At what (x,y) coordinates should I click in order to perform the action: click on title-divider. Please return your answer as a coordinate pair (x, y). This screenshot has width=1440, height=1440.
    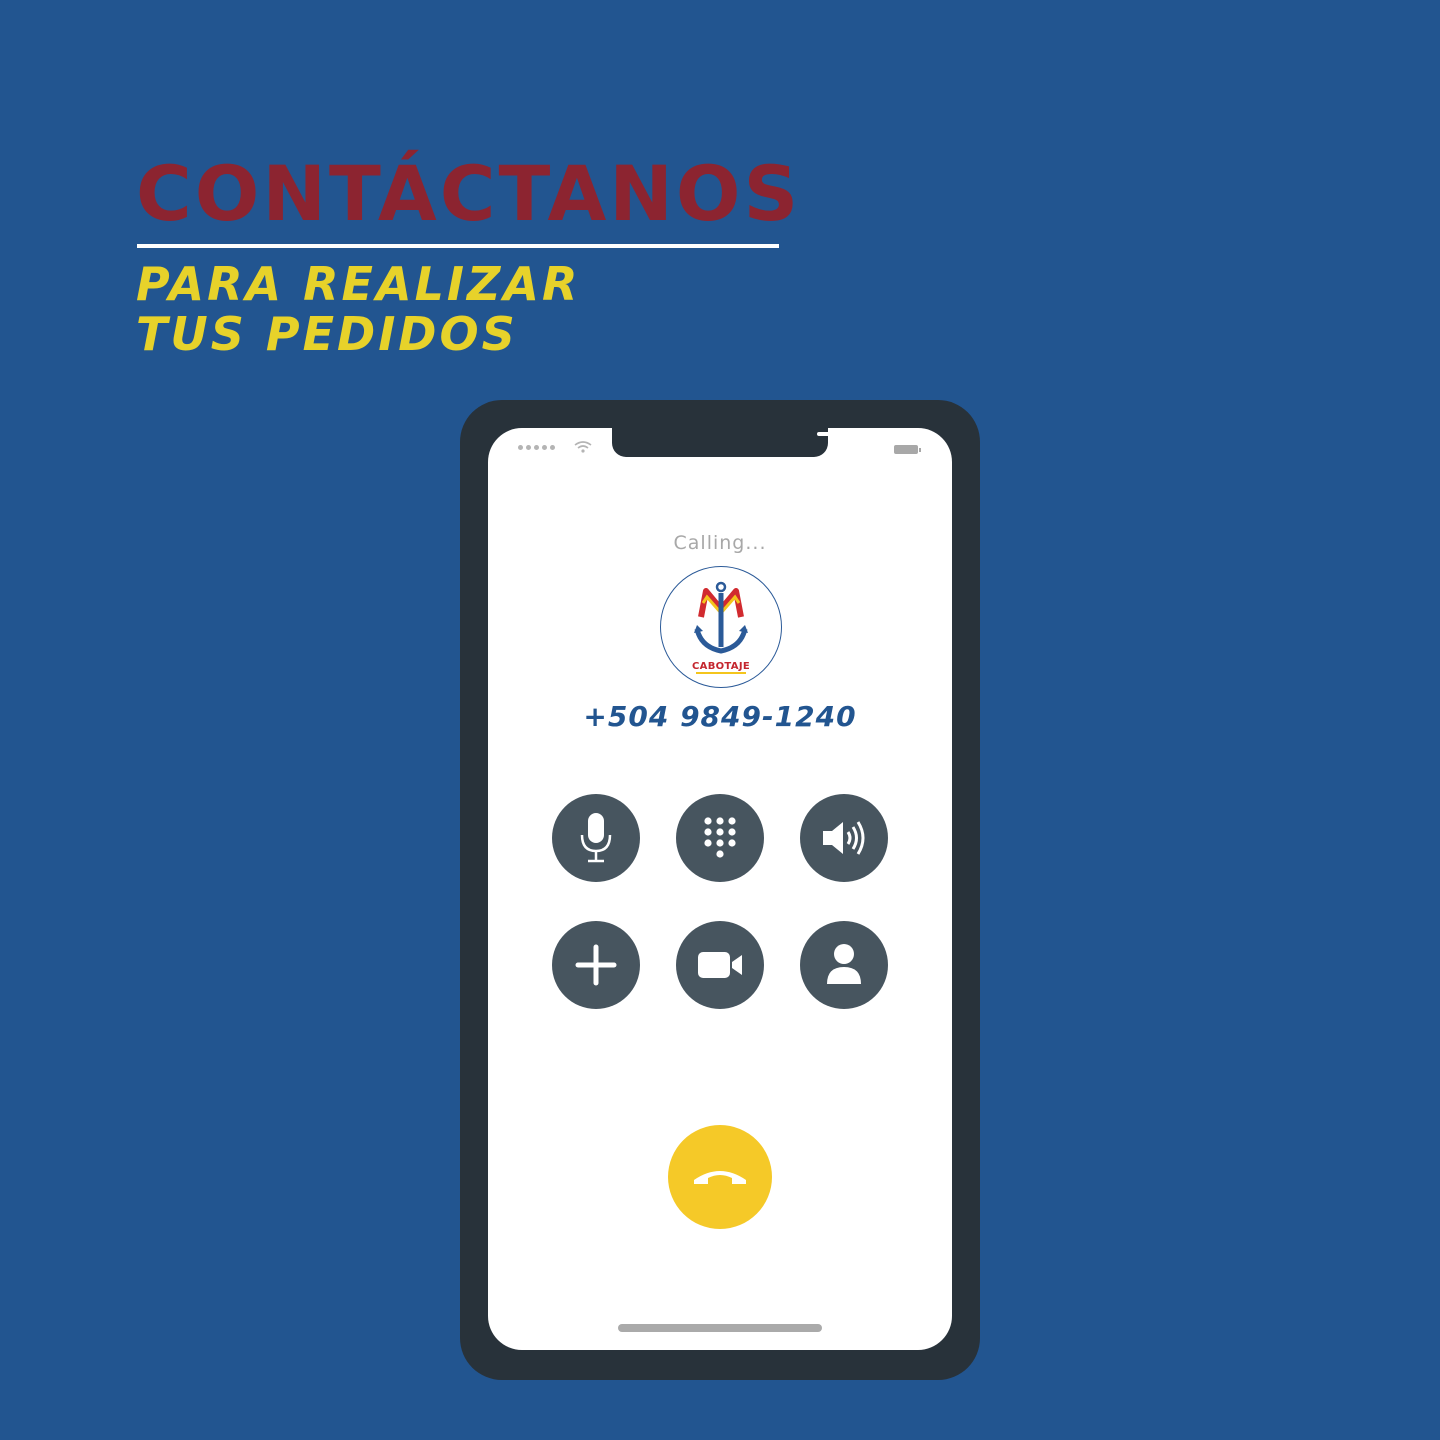
    Looking at the image, I should click on (458, 246).